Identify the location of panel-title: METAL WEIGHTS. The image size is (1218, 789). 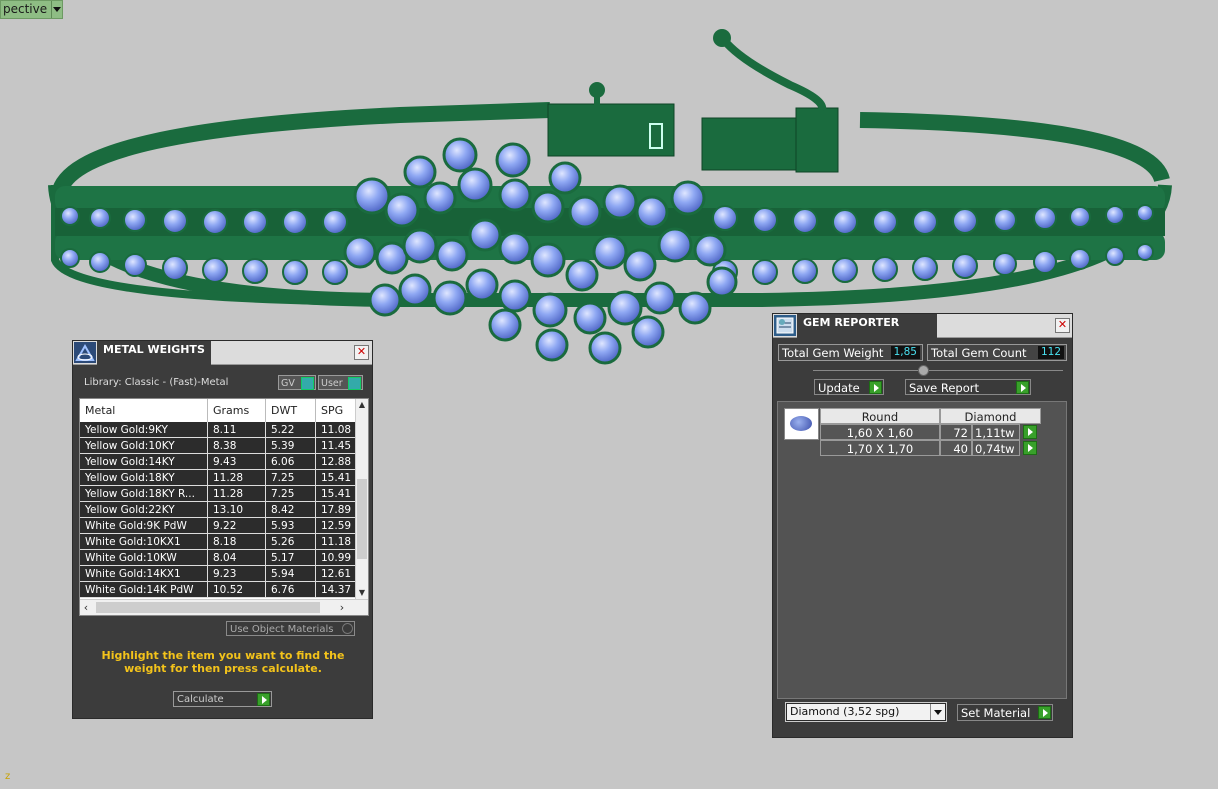
(154, 354).